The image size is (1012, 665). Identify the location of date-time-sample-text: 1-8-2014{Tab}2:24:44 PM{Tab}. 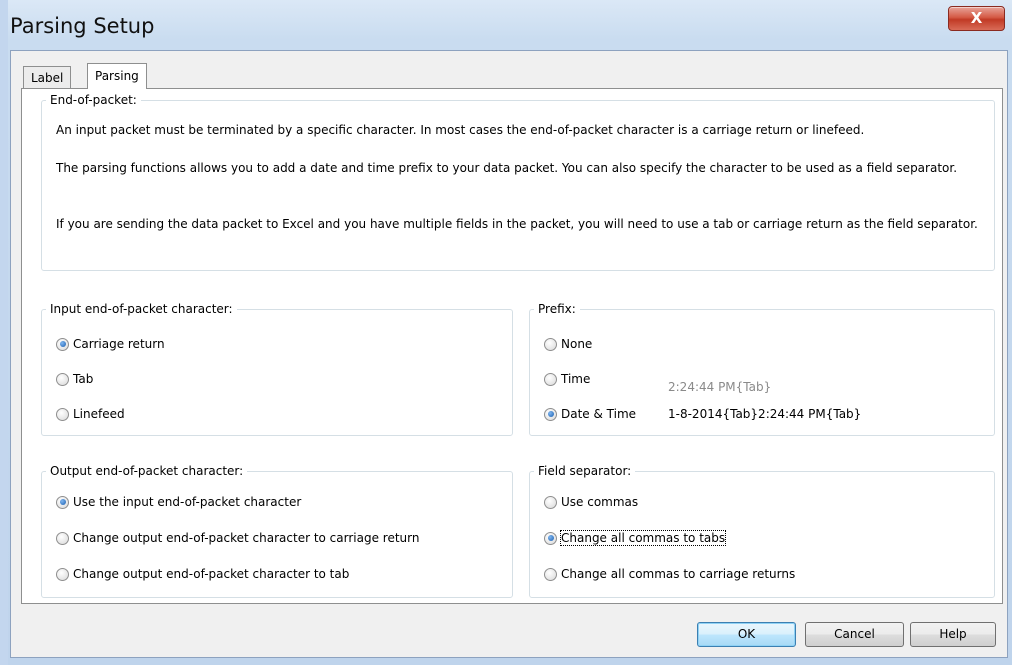
(765, 414).